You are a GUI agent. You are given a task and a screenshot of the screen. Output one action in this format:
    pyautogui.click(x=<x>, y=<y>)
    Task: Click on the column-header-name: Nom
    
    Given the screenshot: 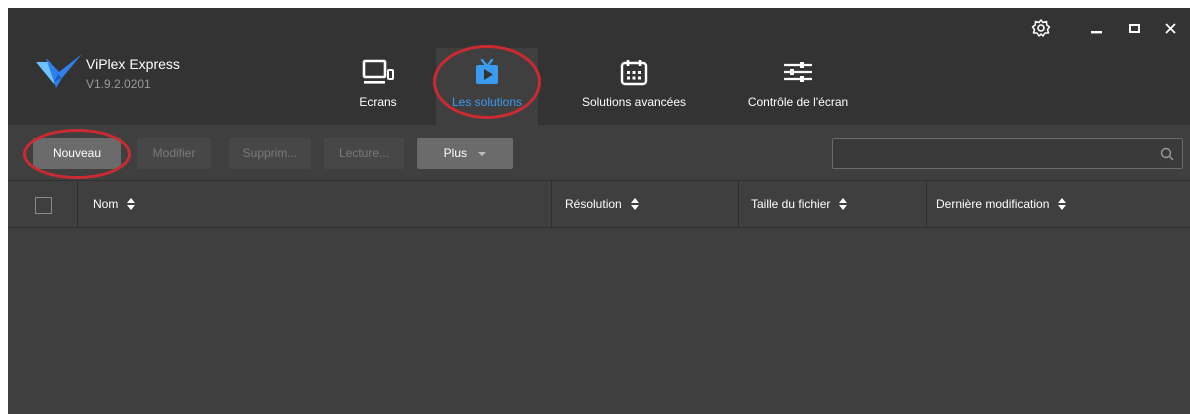 What is the action you would take?
    pyautogui.click(x=114, y=204)
    